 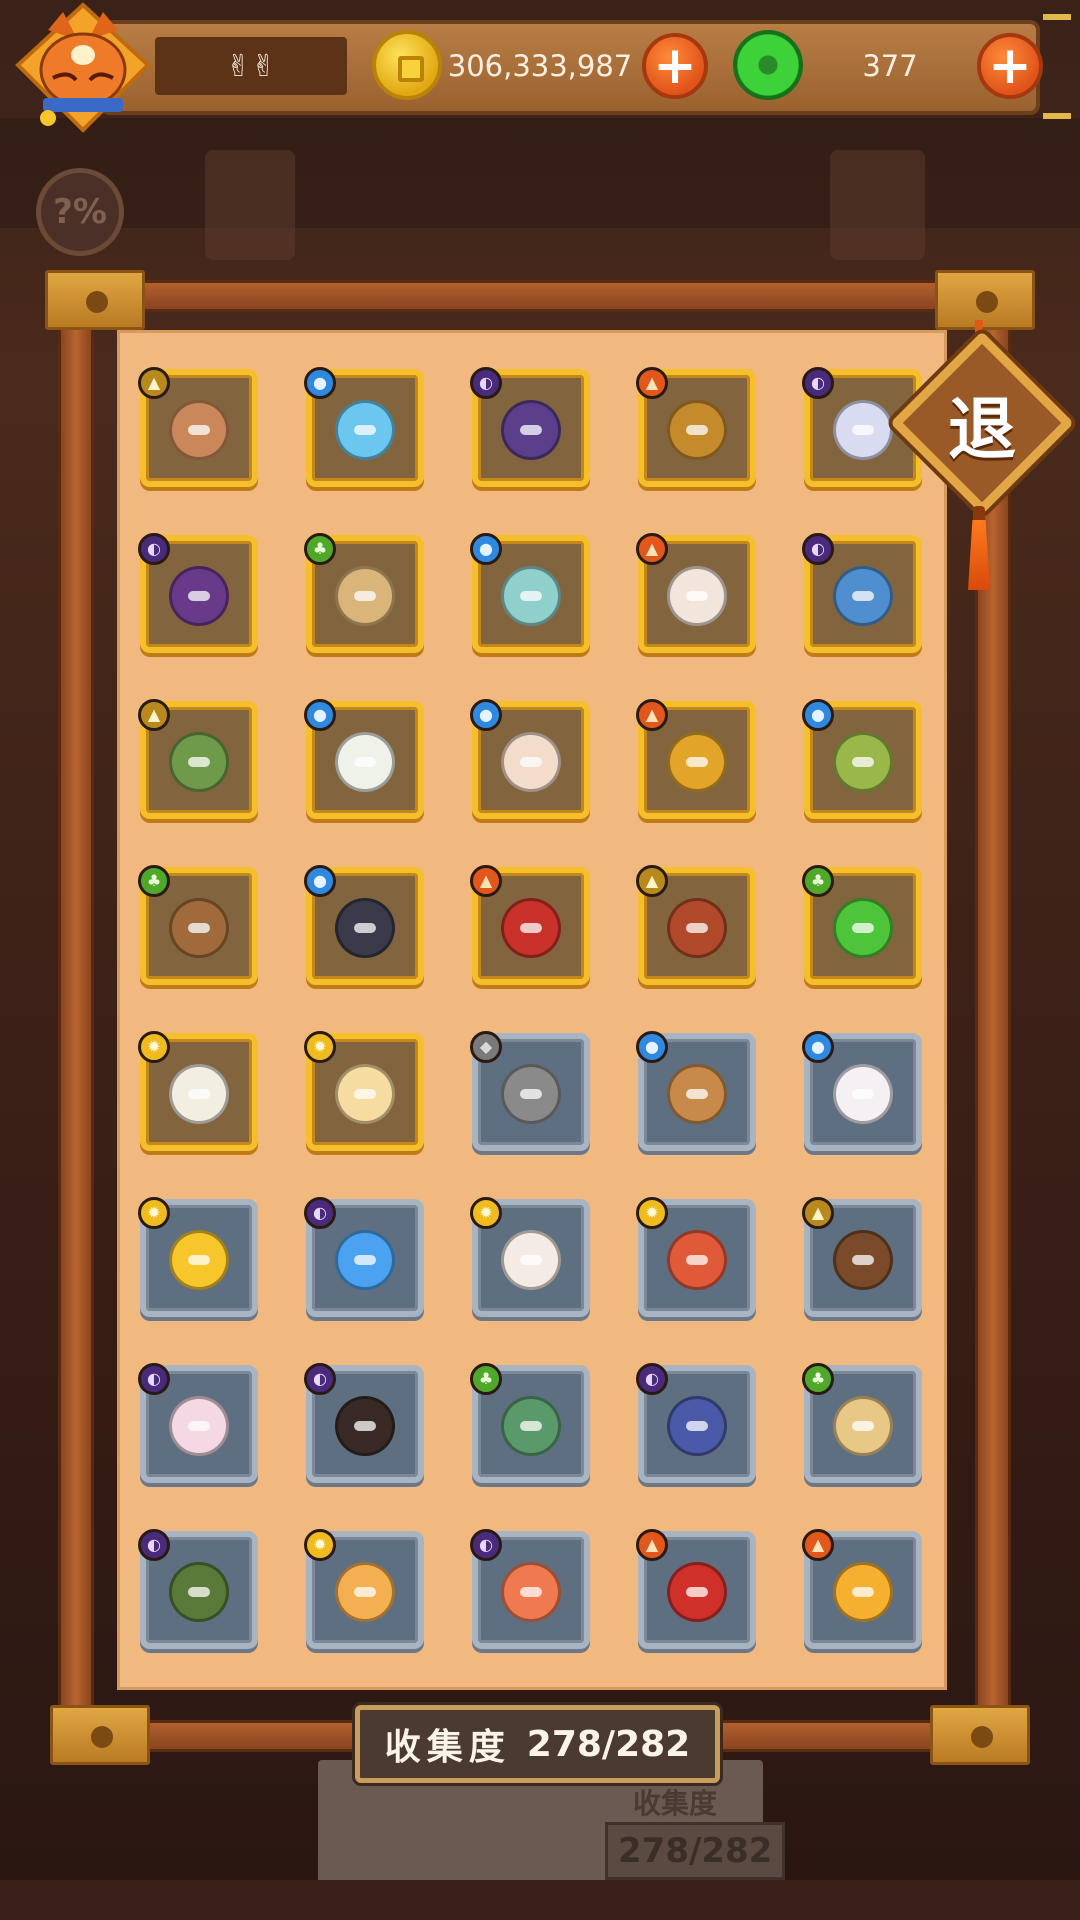 What do you see at coordinates (407, 65) in the screenshot?
I see `coin-icon` at bounding box center [407, 65].